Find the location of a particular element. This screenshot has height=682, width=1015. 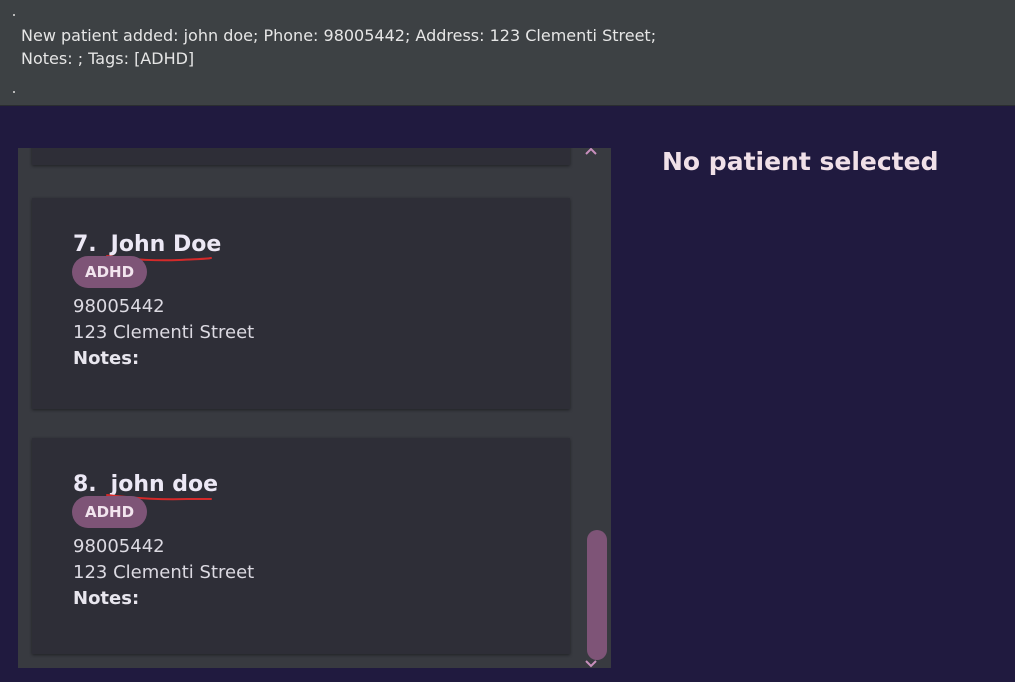

patient-name: john doe is located at coordinates (161, 486).